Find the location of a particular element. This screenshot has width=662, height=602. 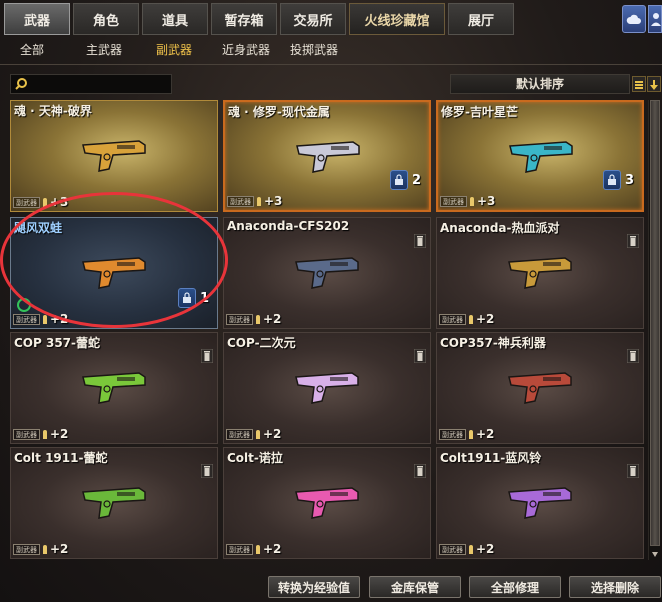

repair-all-button: 全部修理 is located at coordinates (515, 587).